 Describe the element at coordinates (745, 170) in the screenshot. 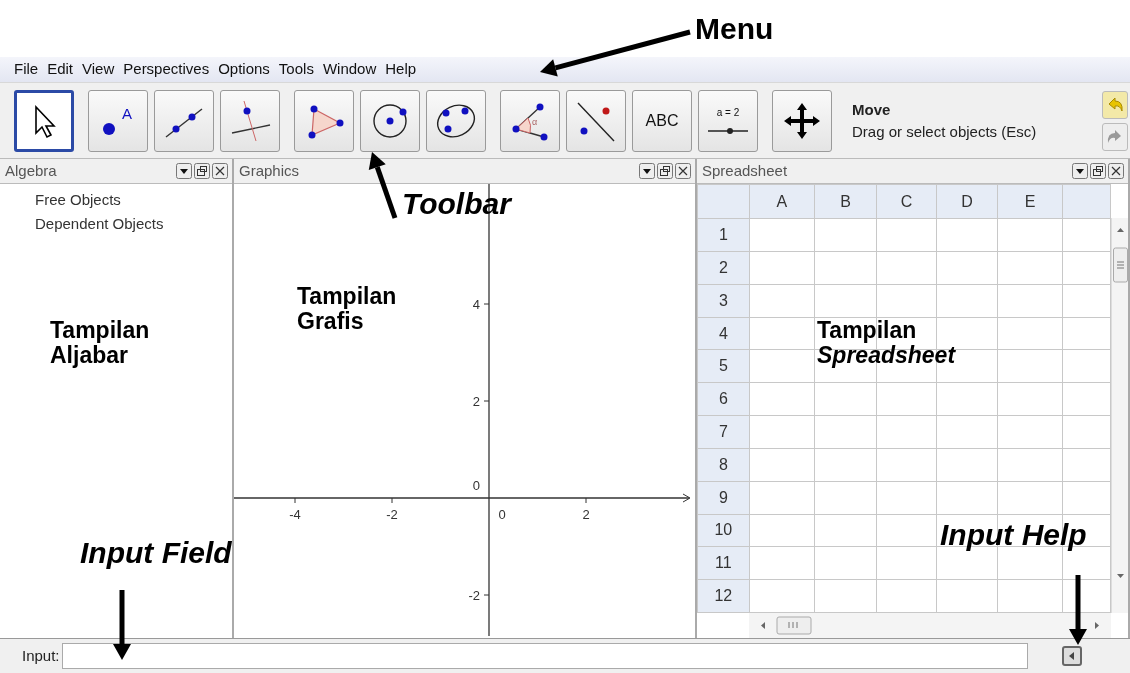

I see `panel-title: Spreadsheet` at that location.